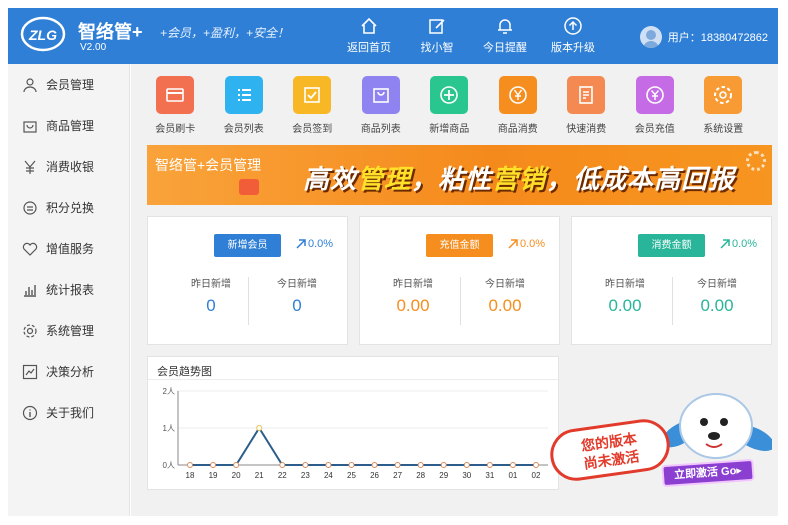 The width and height of the screenshot is (788, 525). Describe the element at coordinates (169, 391) in the screenshot. I see `y-tick-label: 2人` at that location.